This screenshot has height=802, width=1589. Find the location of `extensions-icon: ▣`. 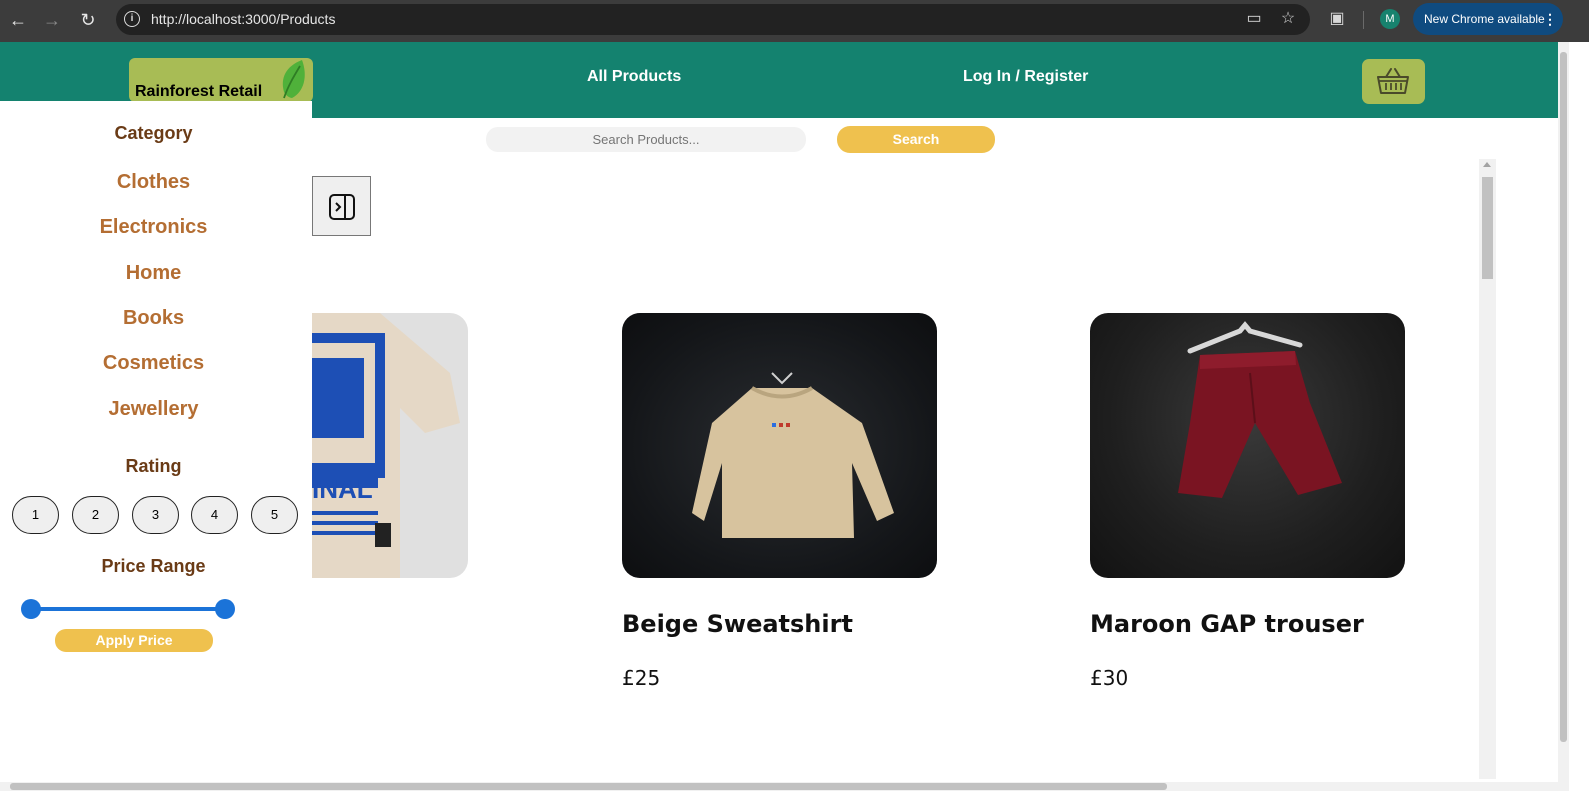

extensions-icon: ▣ is located at coordinates (1337, 19).